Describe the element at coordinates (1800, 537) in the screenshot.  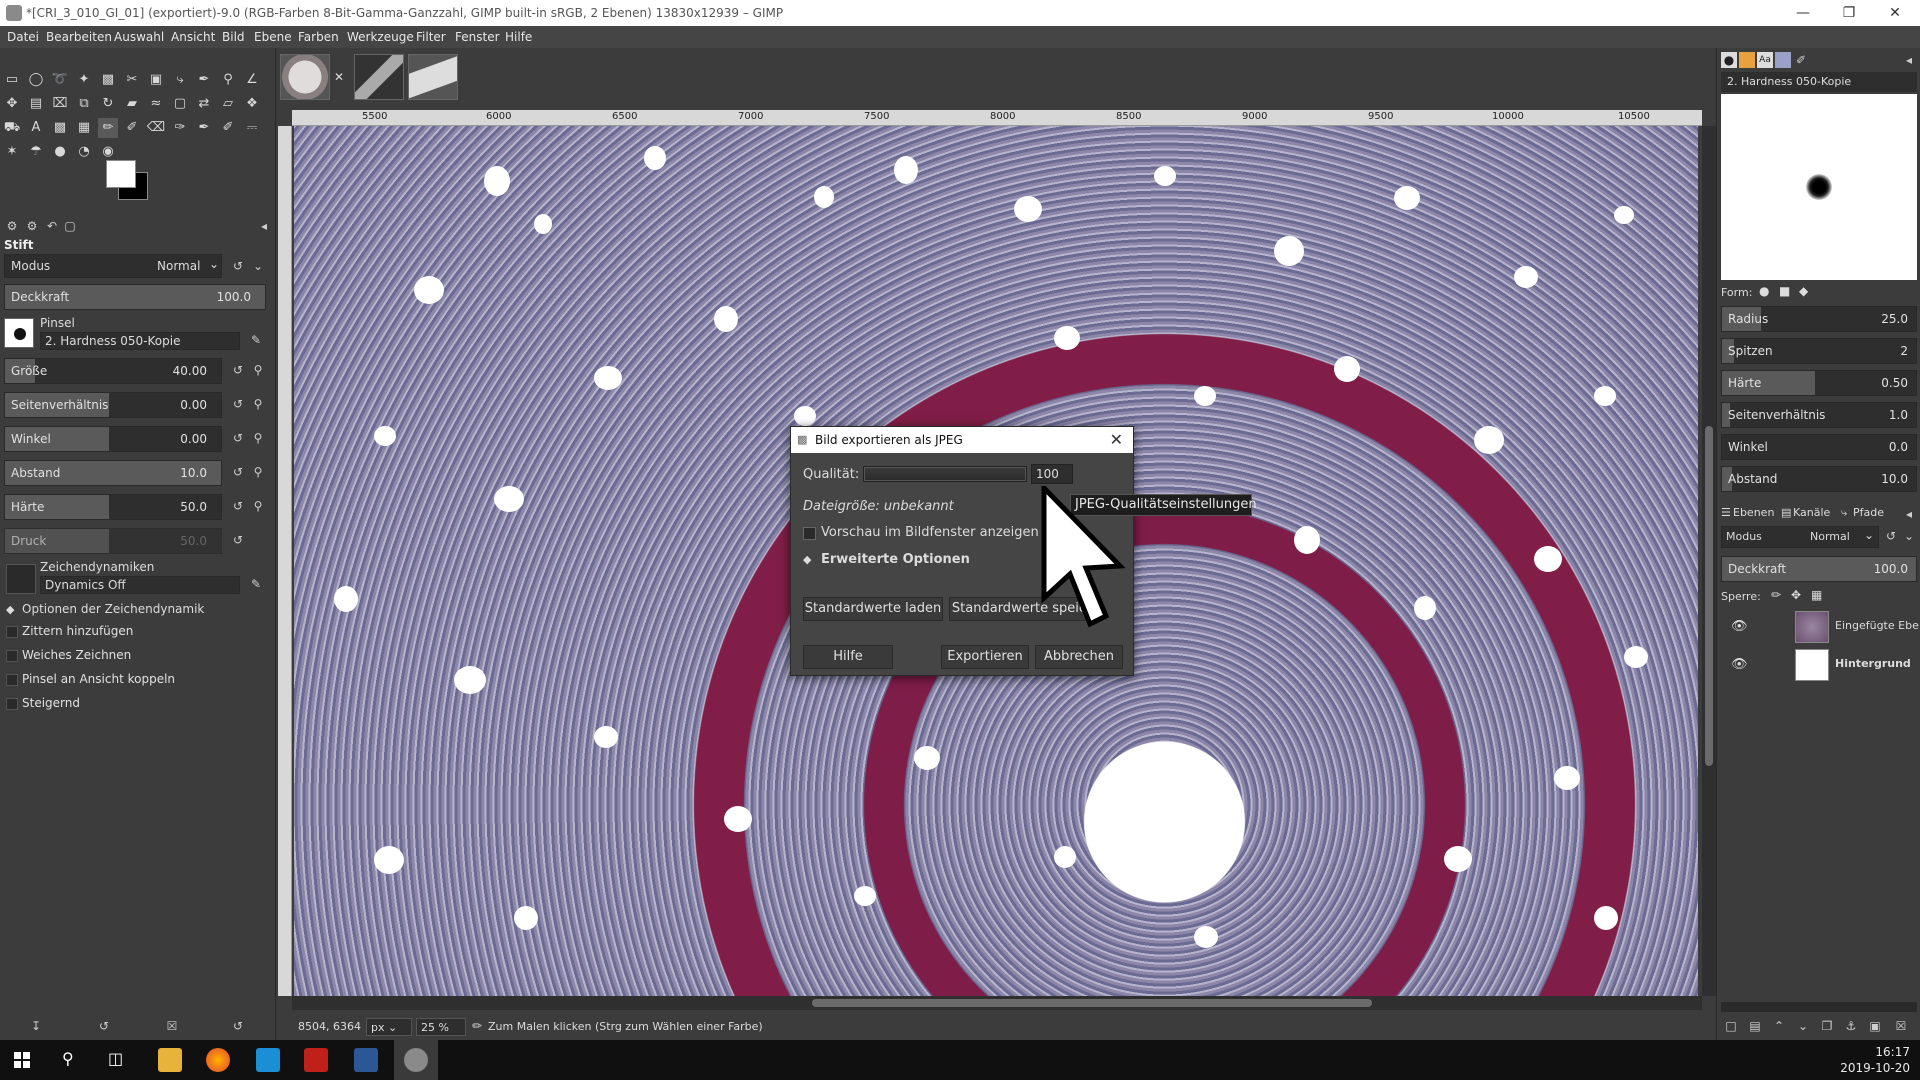
I see `layer-mode-select: Modus Normal ⌄` at that location.